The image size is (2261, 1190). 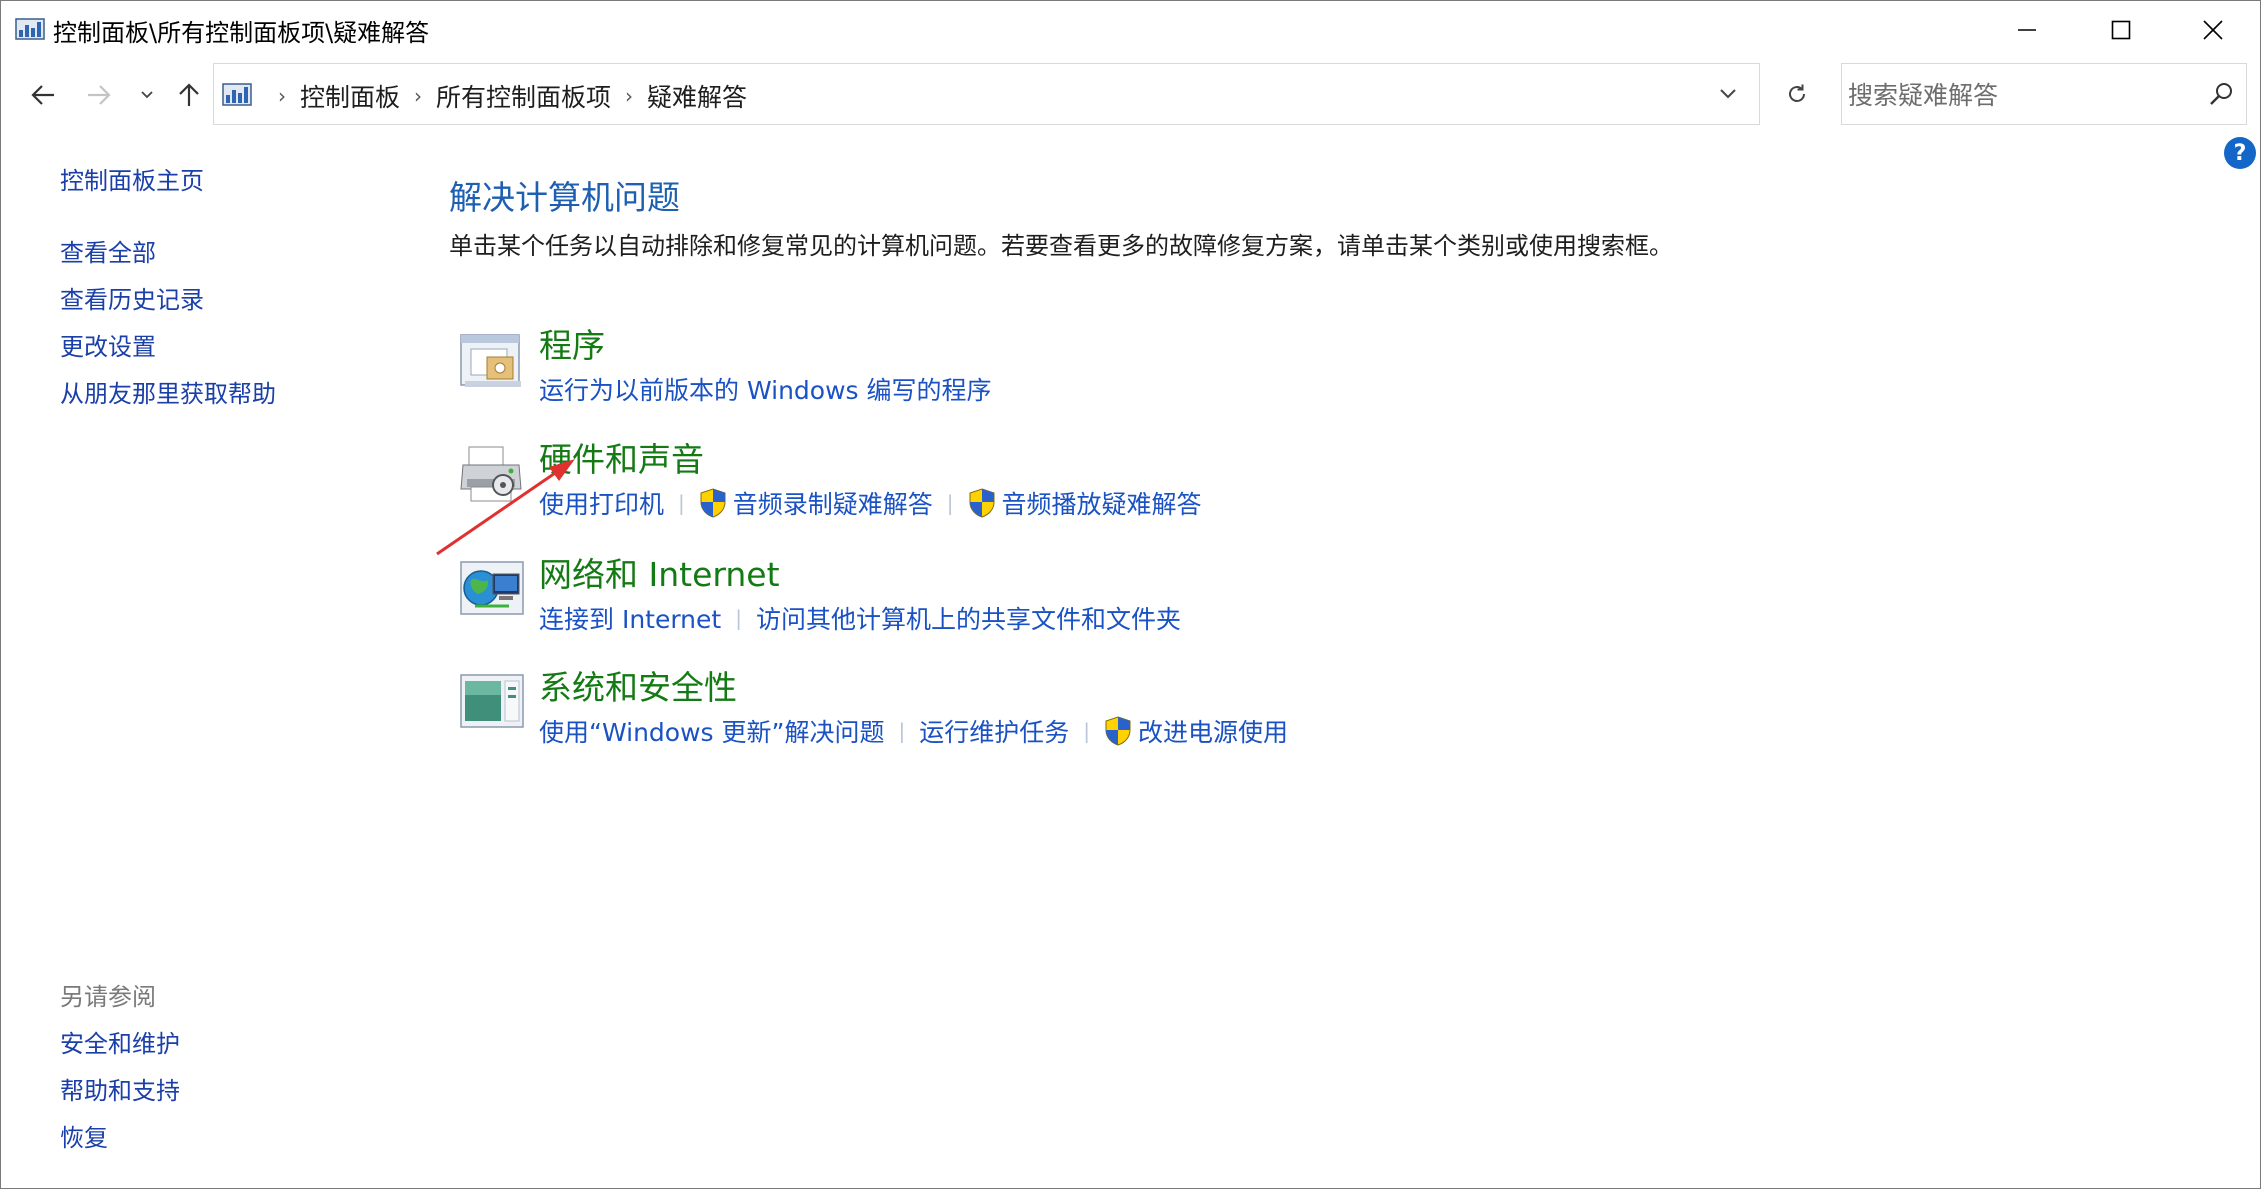 I want to click on back-arrow-icon, so click(x=42, y=95).